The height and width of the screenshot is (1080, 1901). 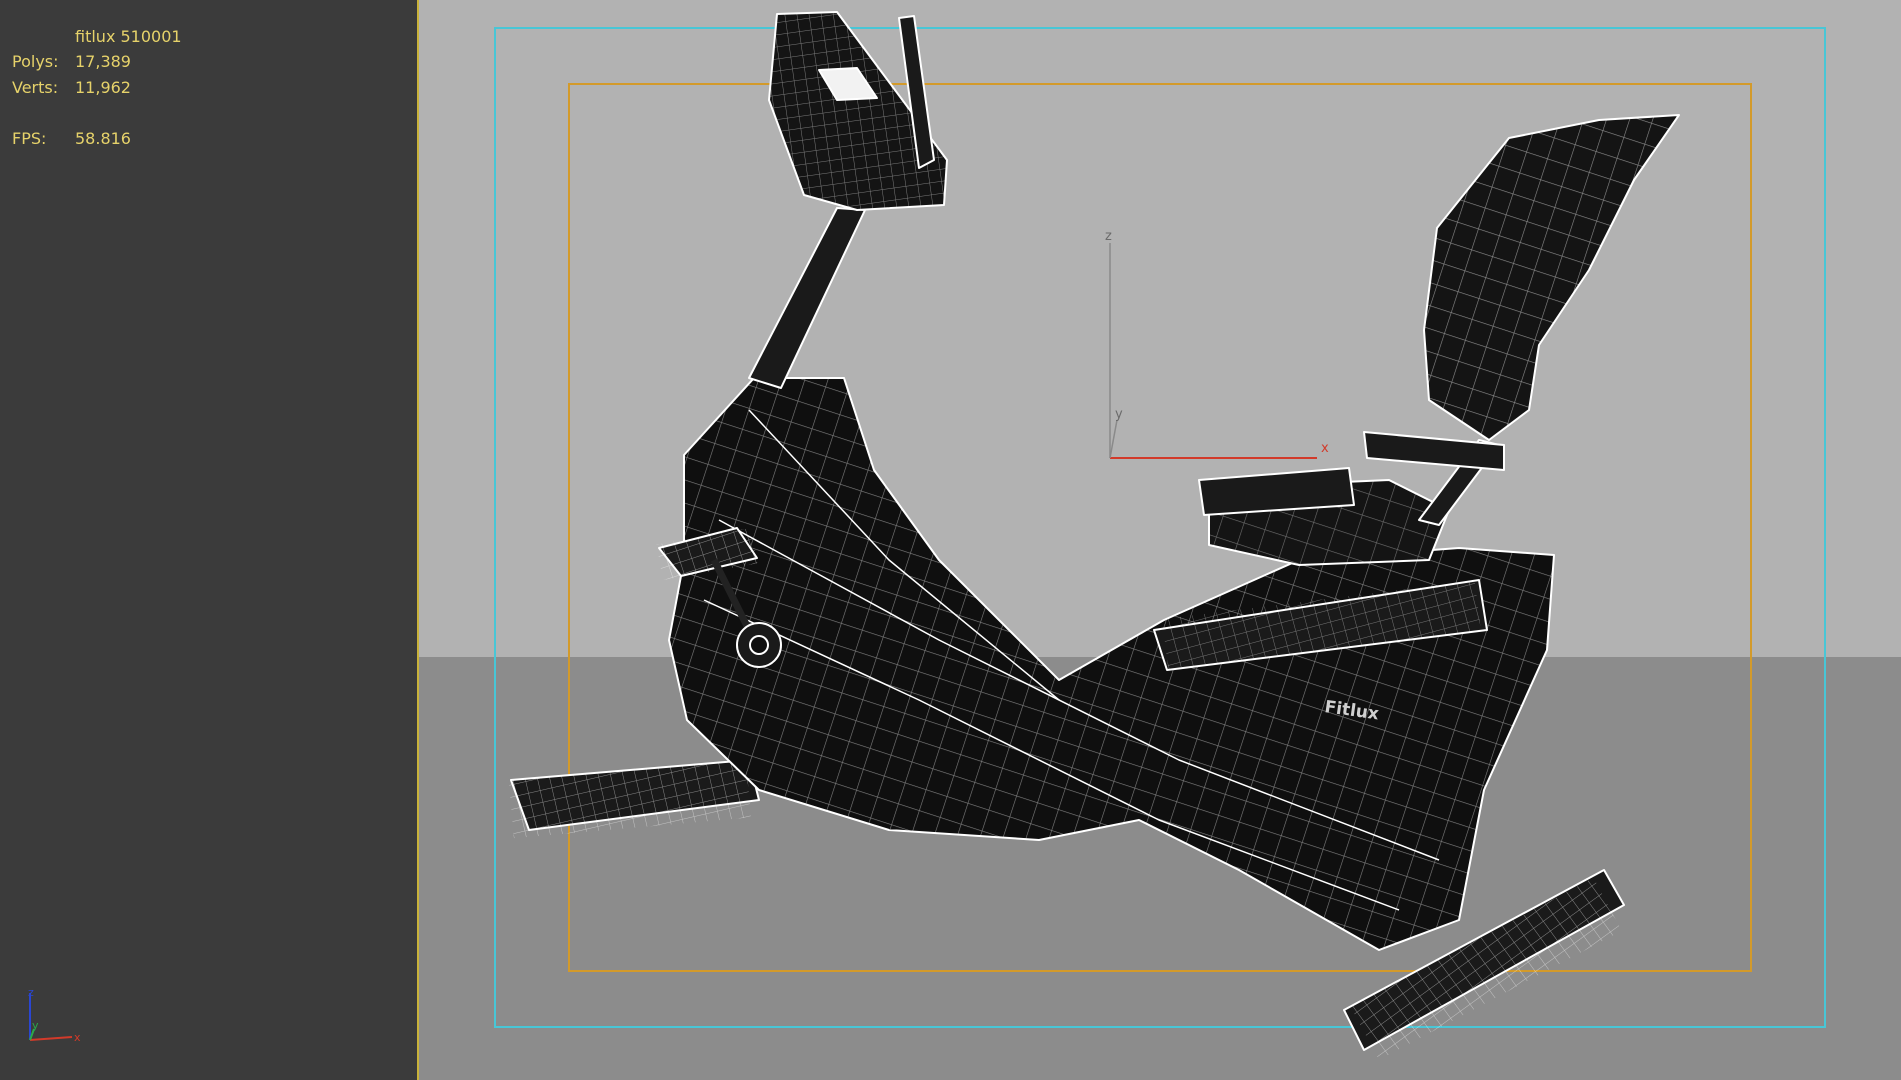 I want to click on gizmo-x-label: x, so click(x=1325, y=448).